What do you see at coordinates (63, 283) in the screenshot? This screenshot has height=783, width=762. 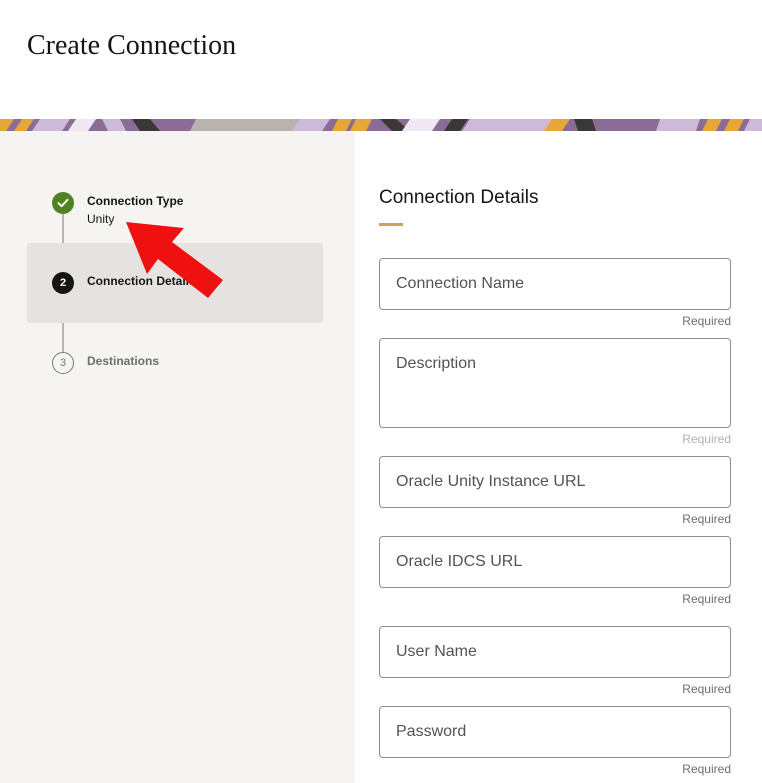 I see `step-2-indicator: 2` at bounding box center [63, 283].